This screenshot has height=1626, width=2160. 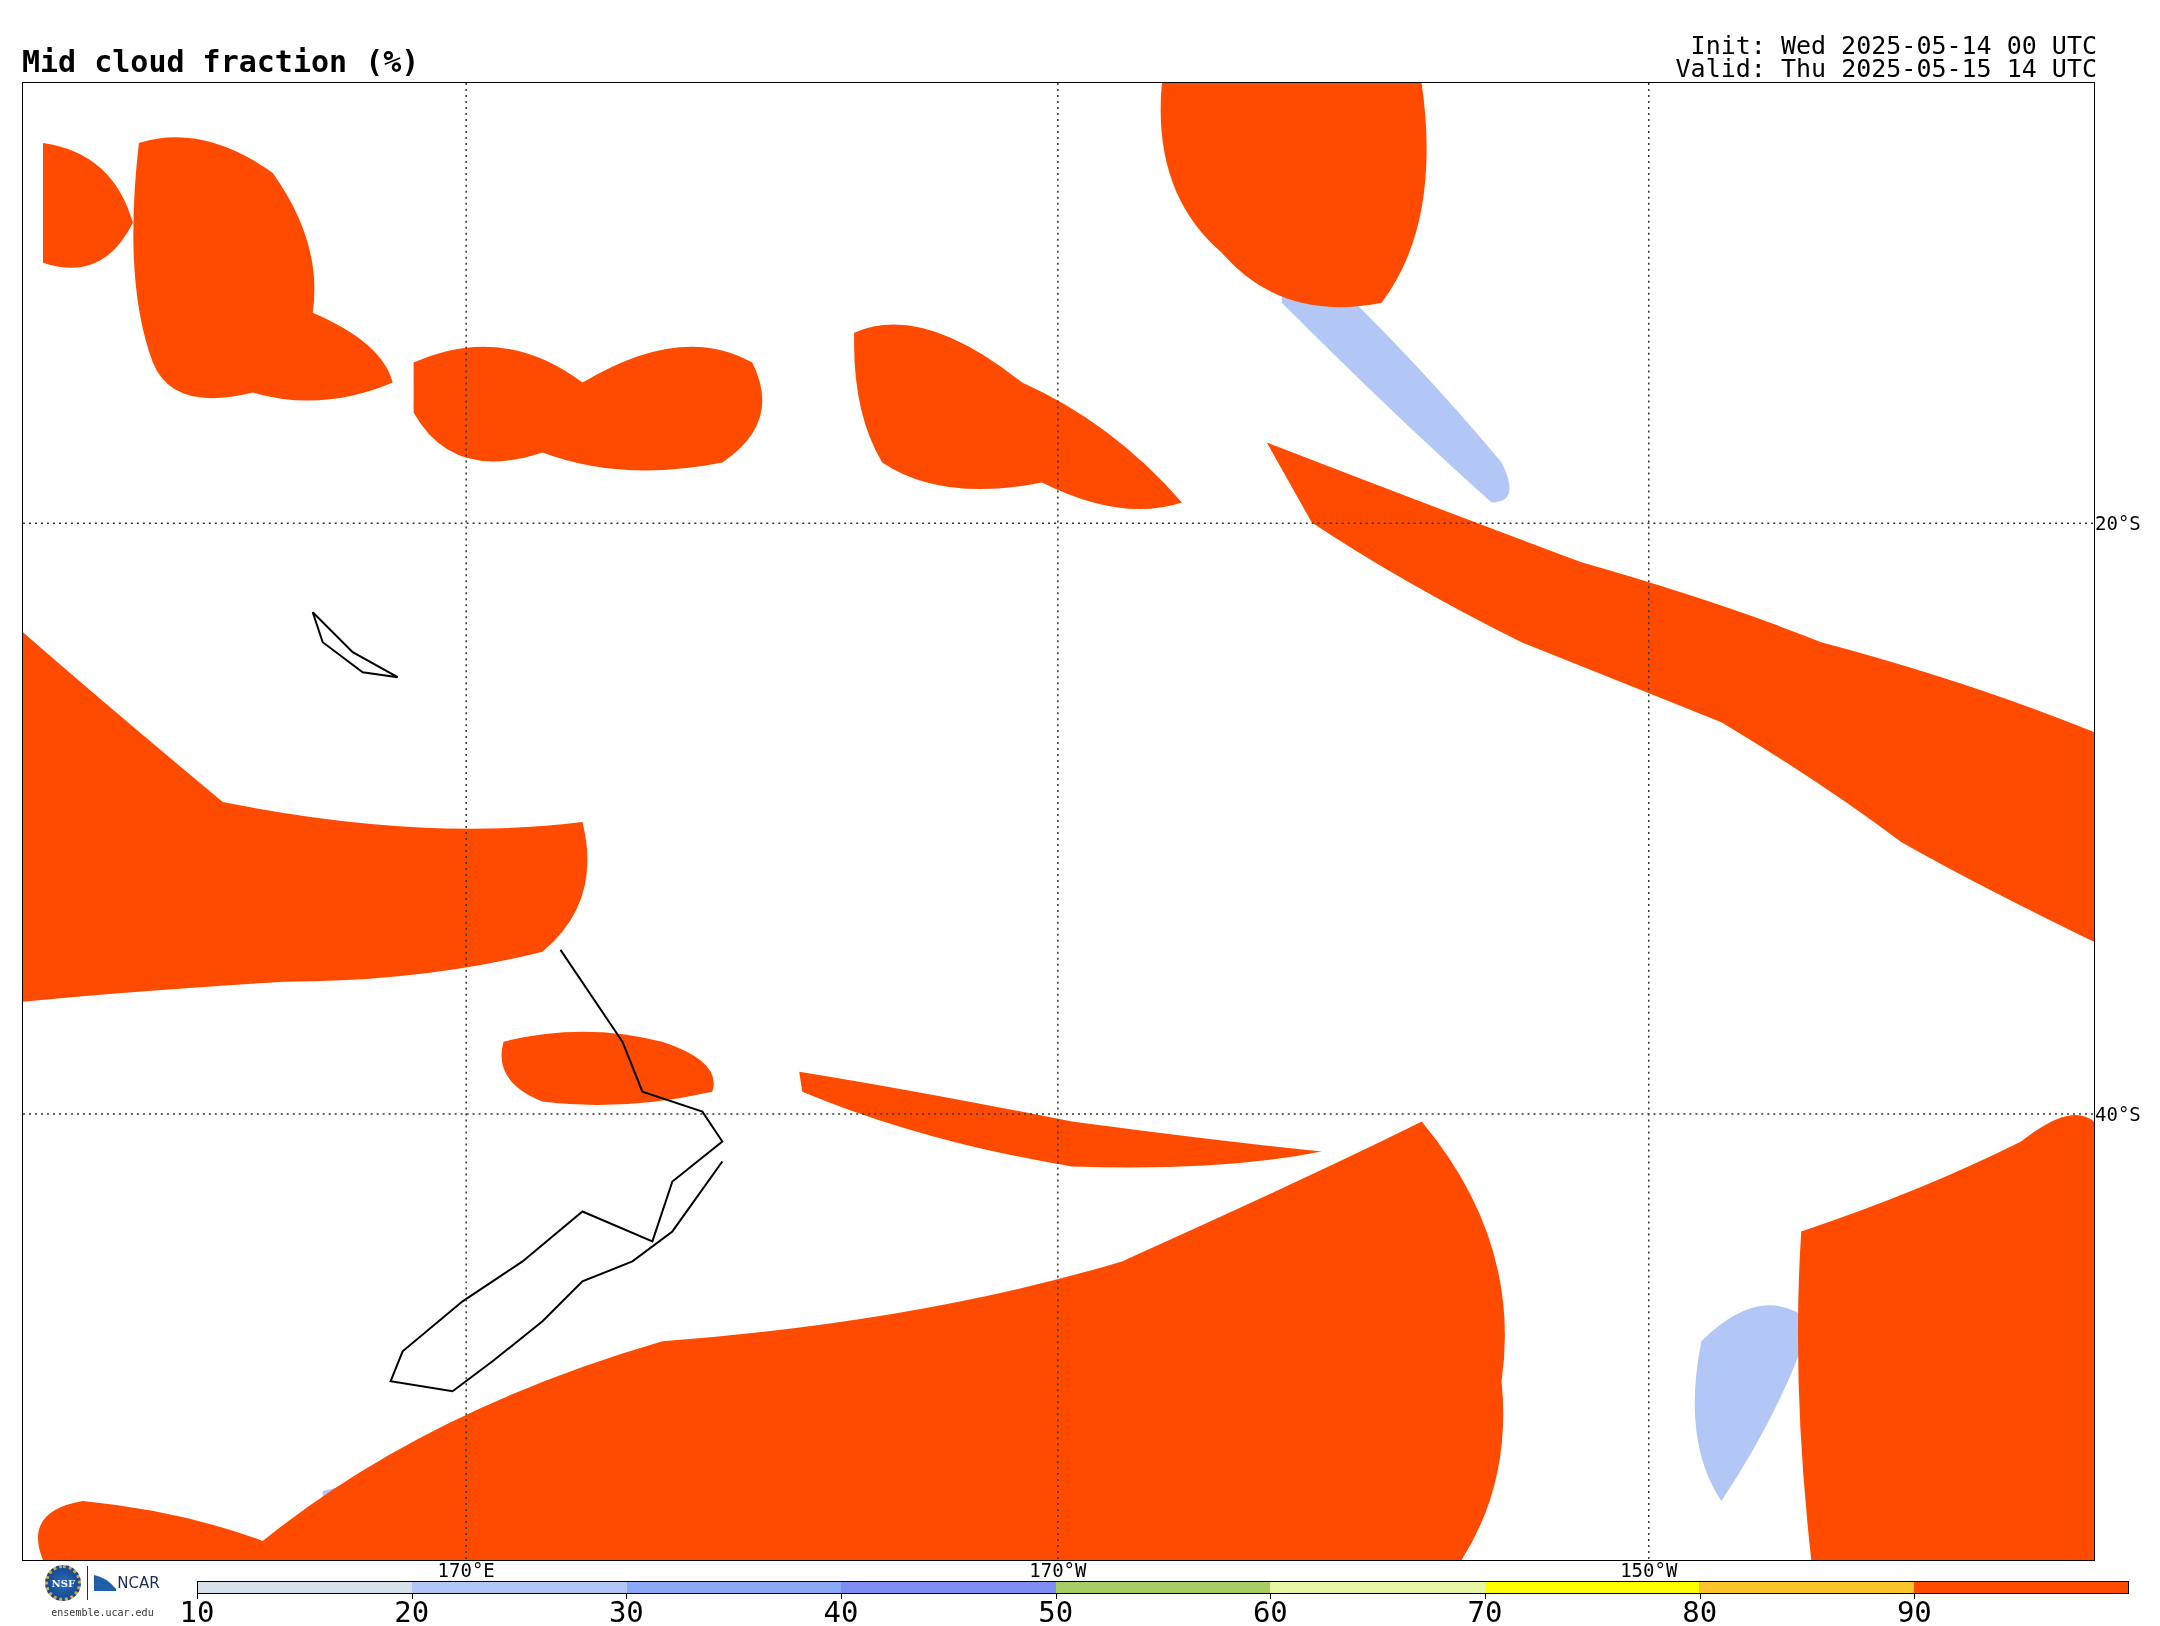 What do you see at coordinates (1700, 1612) in the screenshot?
I see `tick-label: 80` at bounding box center [1700, 1612].